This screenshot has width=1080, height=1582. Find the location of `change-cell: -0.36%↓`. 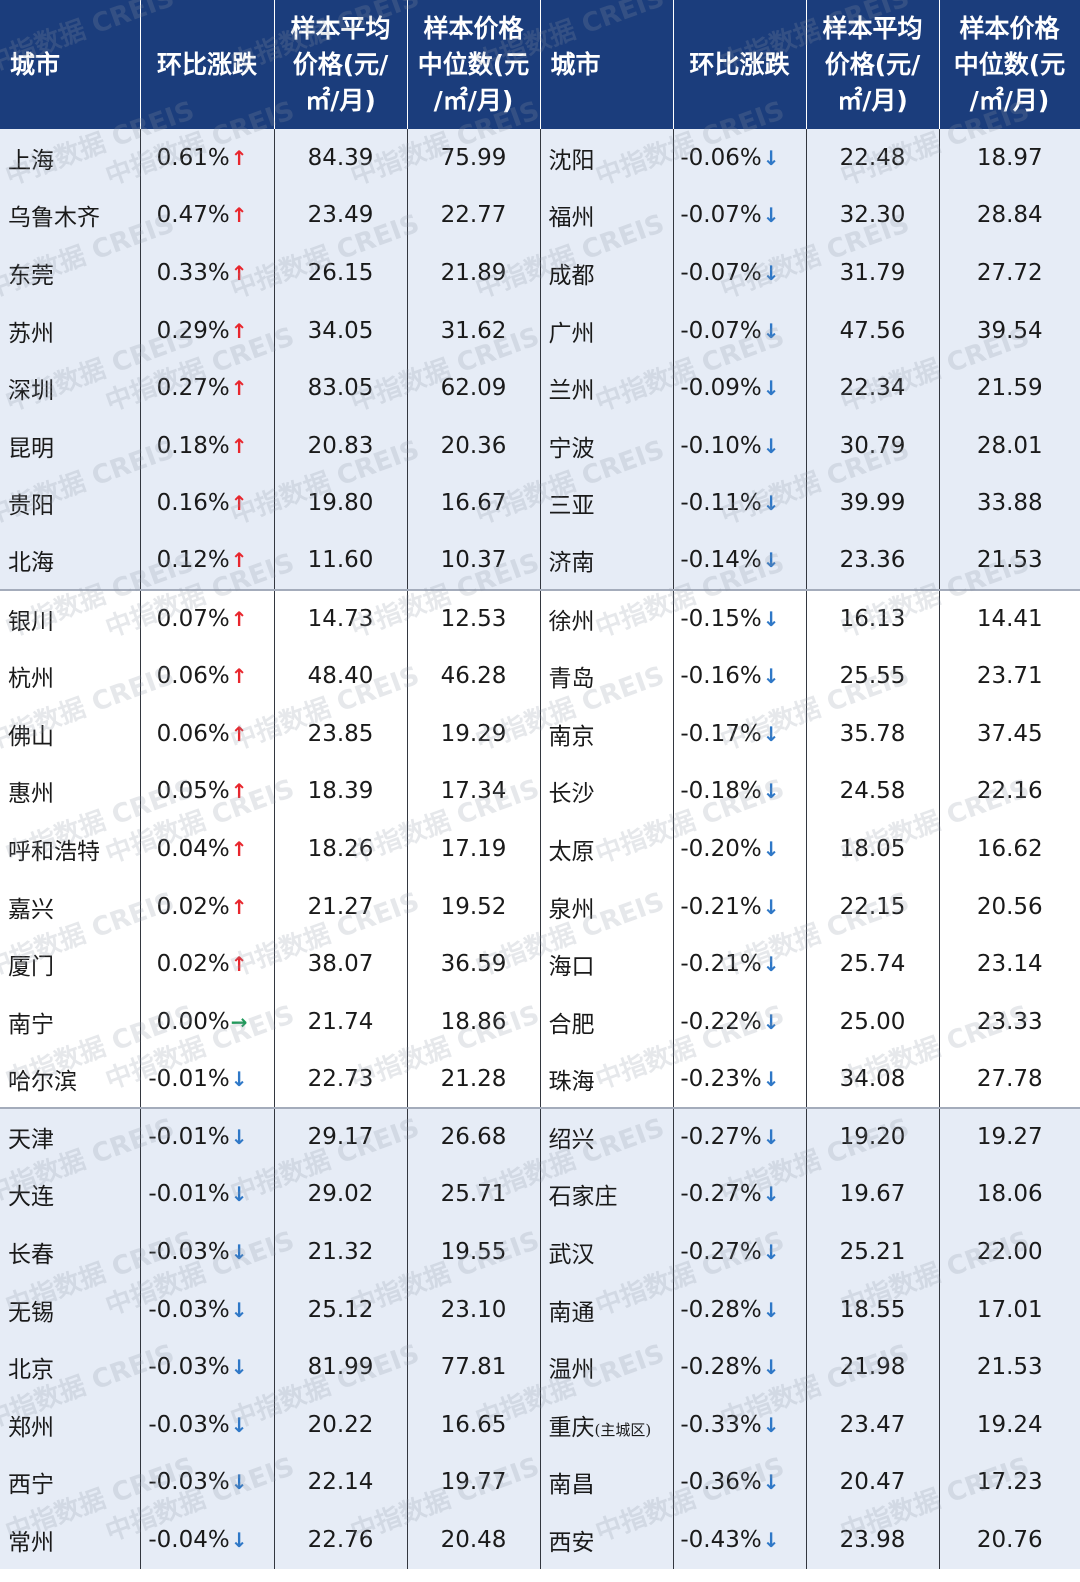

change-cell: -0.36%↓ is located at coordinates (739, 1482).